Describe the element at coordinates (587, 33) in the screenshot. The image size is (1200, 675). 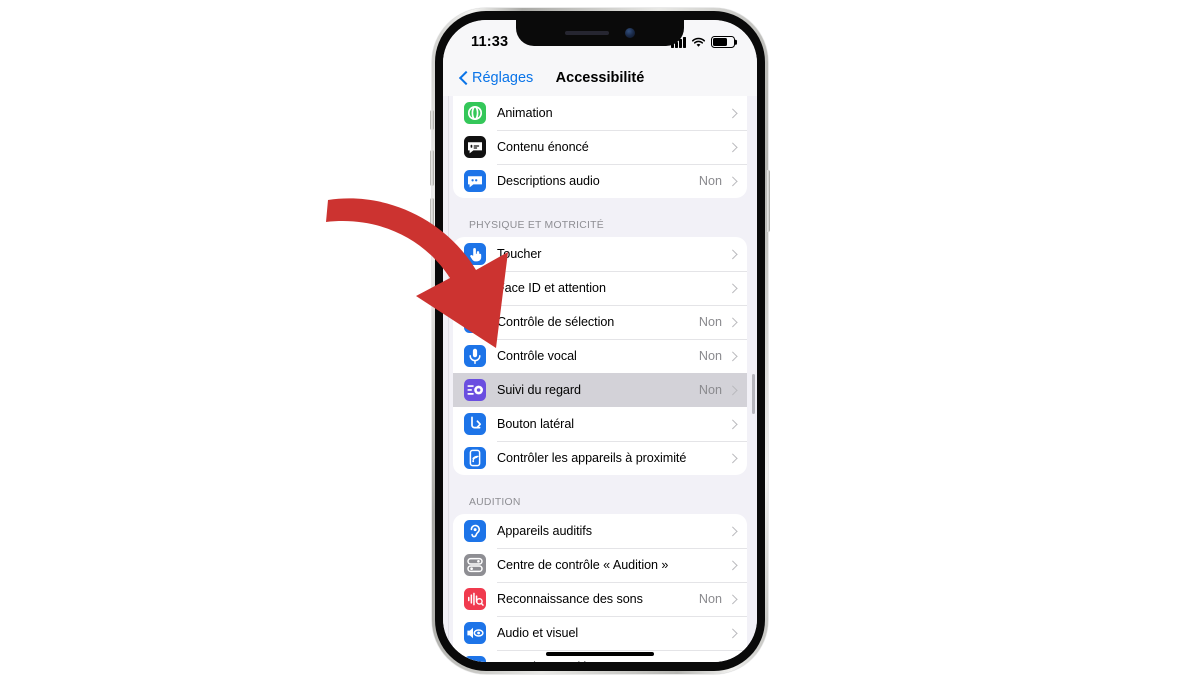
I see `speaker-grille-icon` at that location.